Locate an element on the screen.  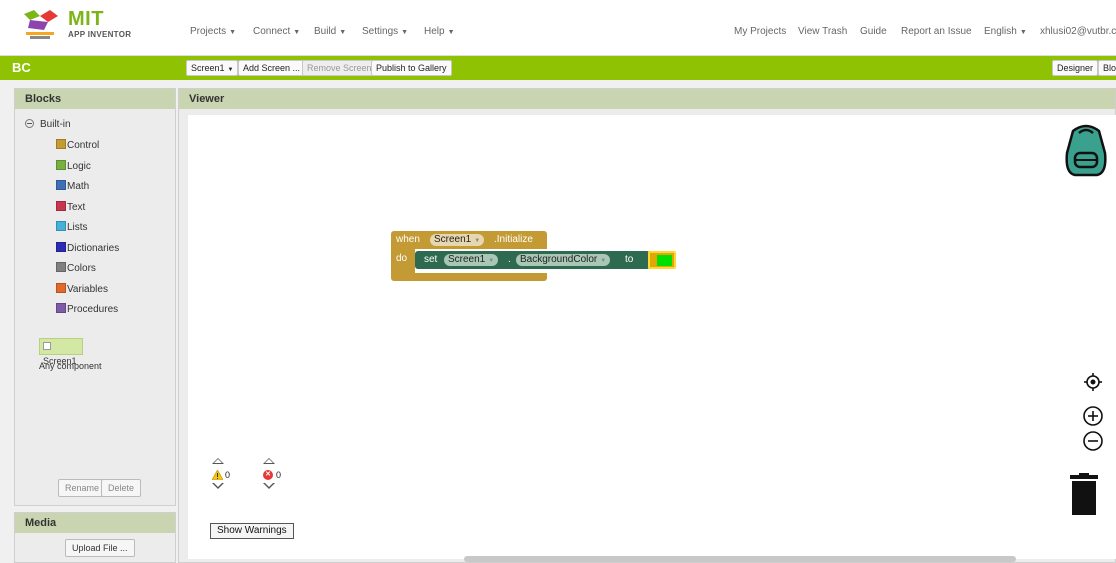
rename-button: Rename is located at coordinates (82, 488).